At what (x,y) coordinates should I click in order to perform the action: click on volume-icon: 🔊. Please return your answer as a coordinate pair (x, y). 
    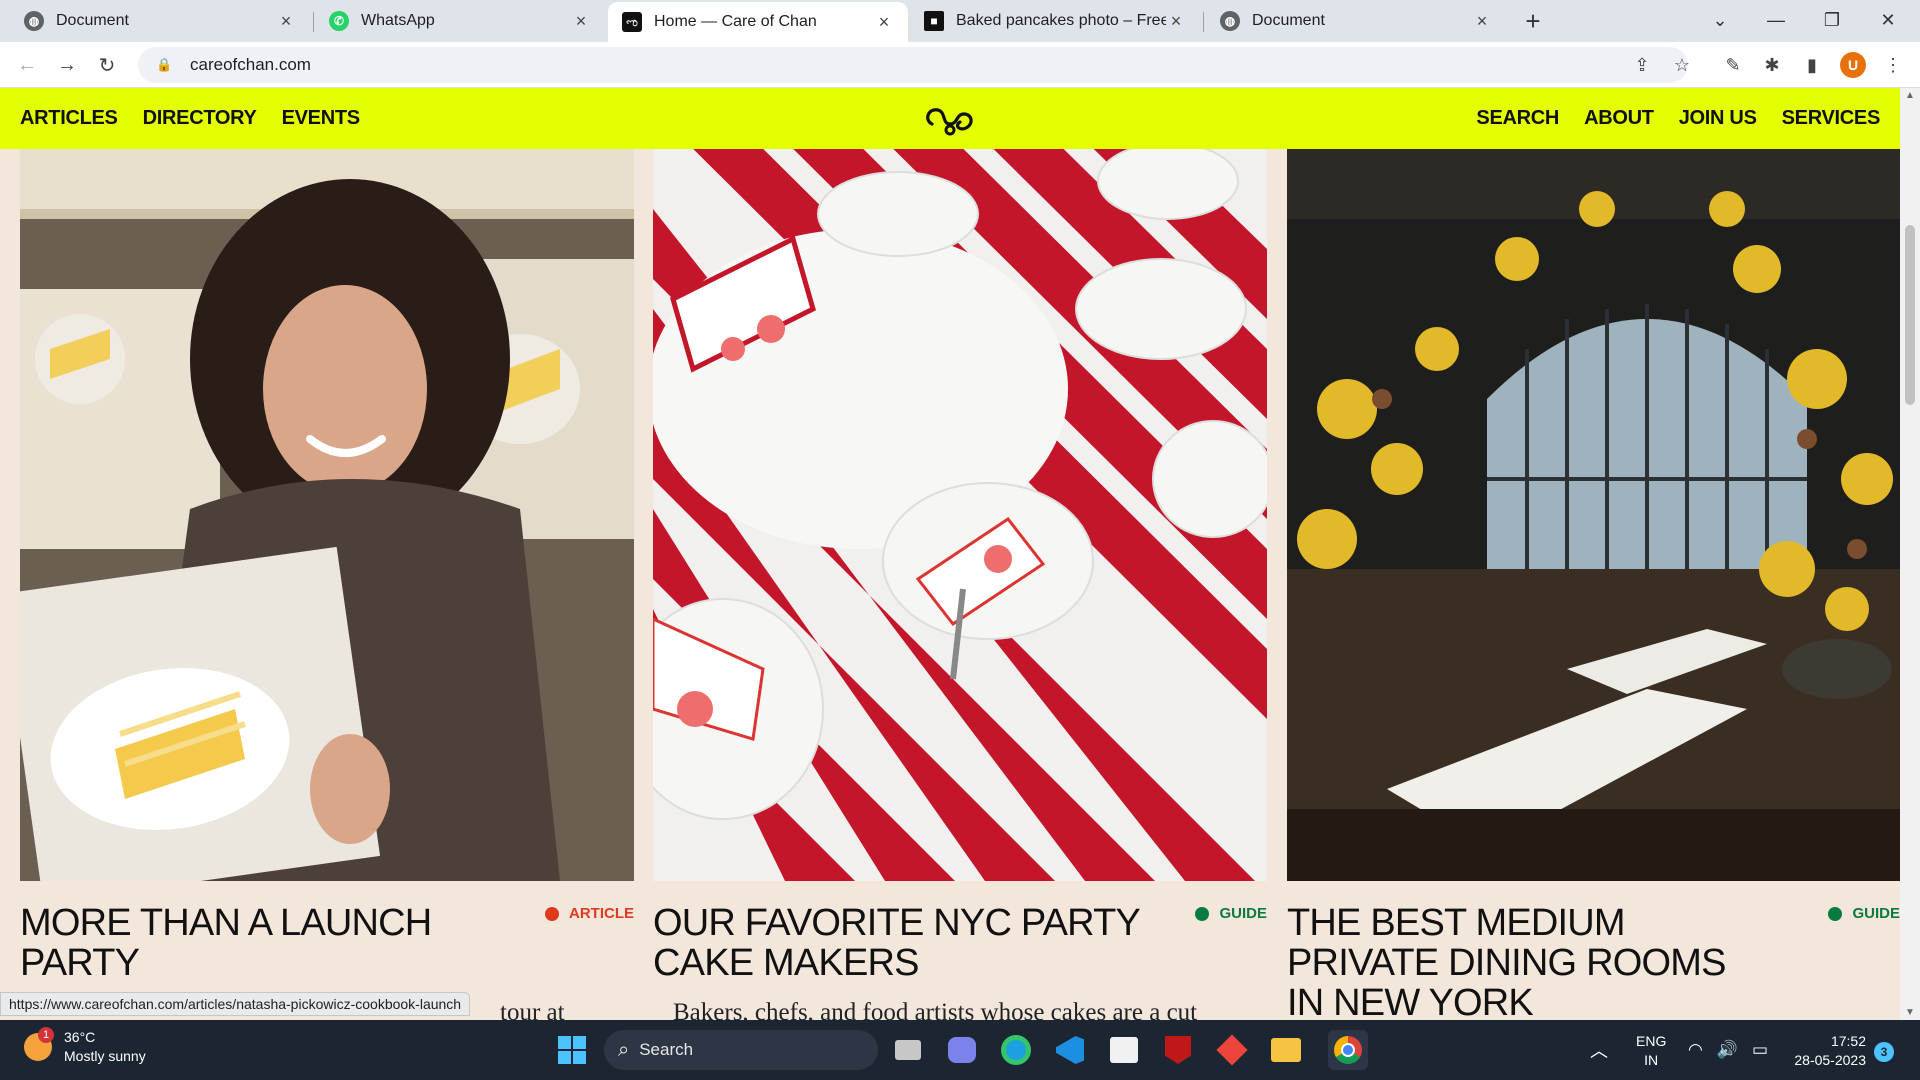
    Looking at the image, I should click on (1727, 1049).